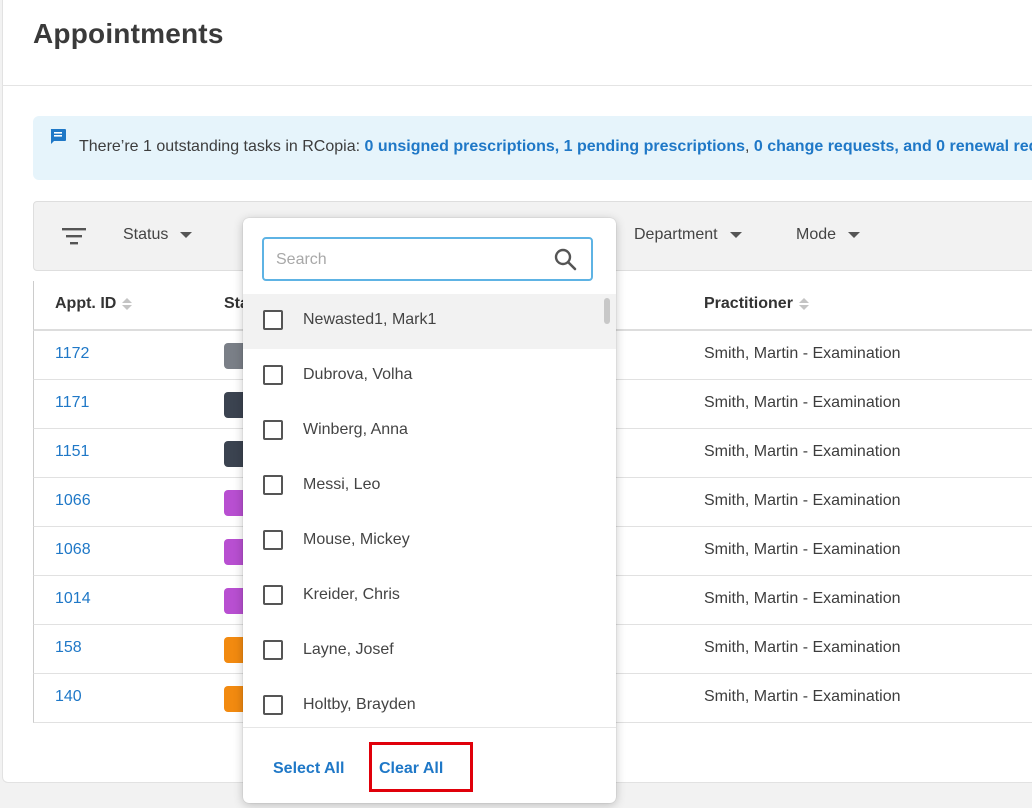 The width and height of the screenshot is (1032, 808). Describe the element at coordinates (816, 234) in the screenshot. I see `mode-filter-label: Mode` at that location.